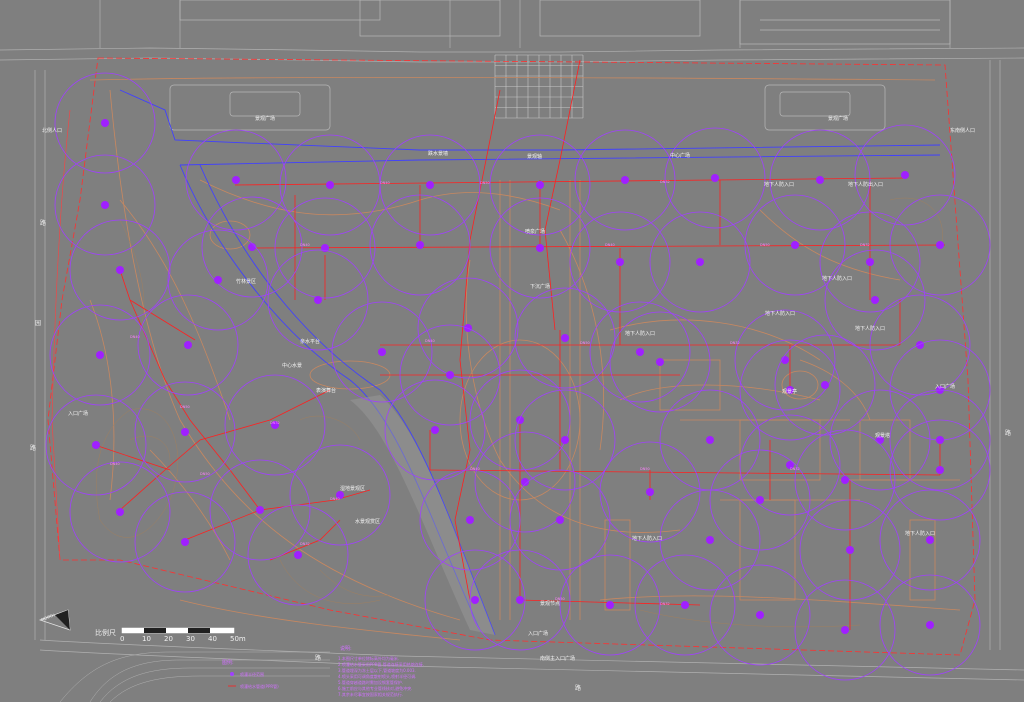 Image resolution: width=1024 pixels, height=702 pixels. What do you see at coordinates (33, 448) in the screenshot?
I see `road-name-road-w3: 路` at bounding box center [33, 448].